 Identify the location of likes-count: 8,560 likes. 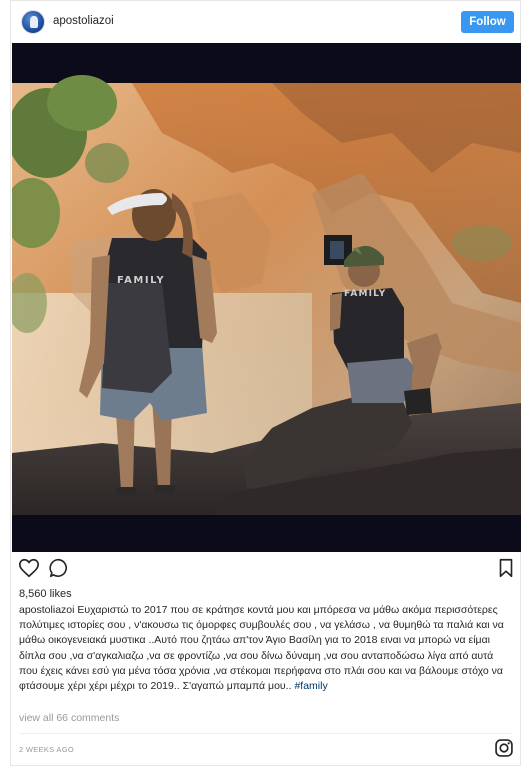
(45, 594).